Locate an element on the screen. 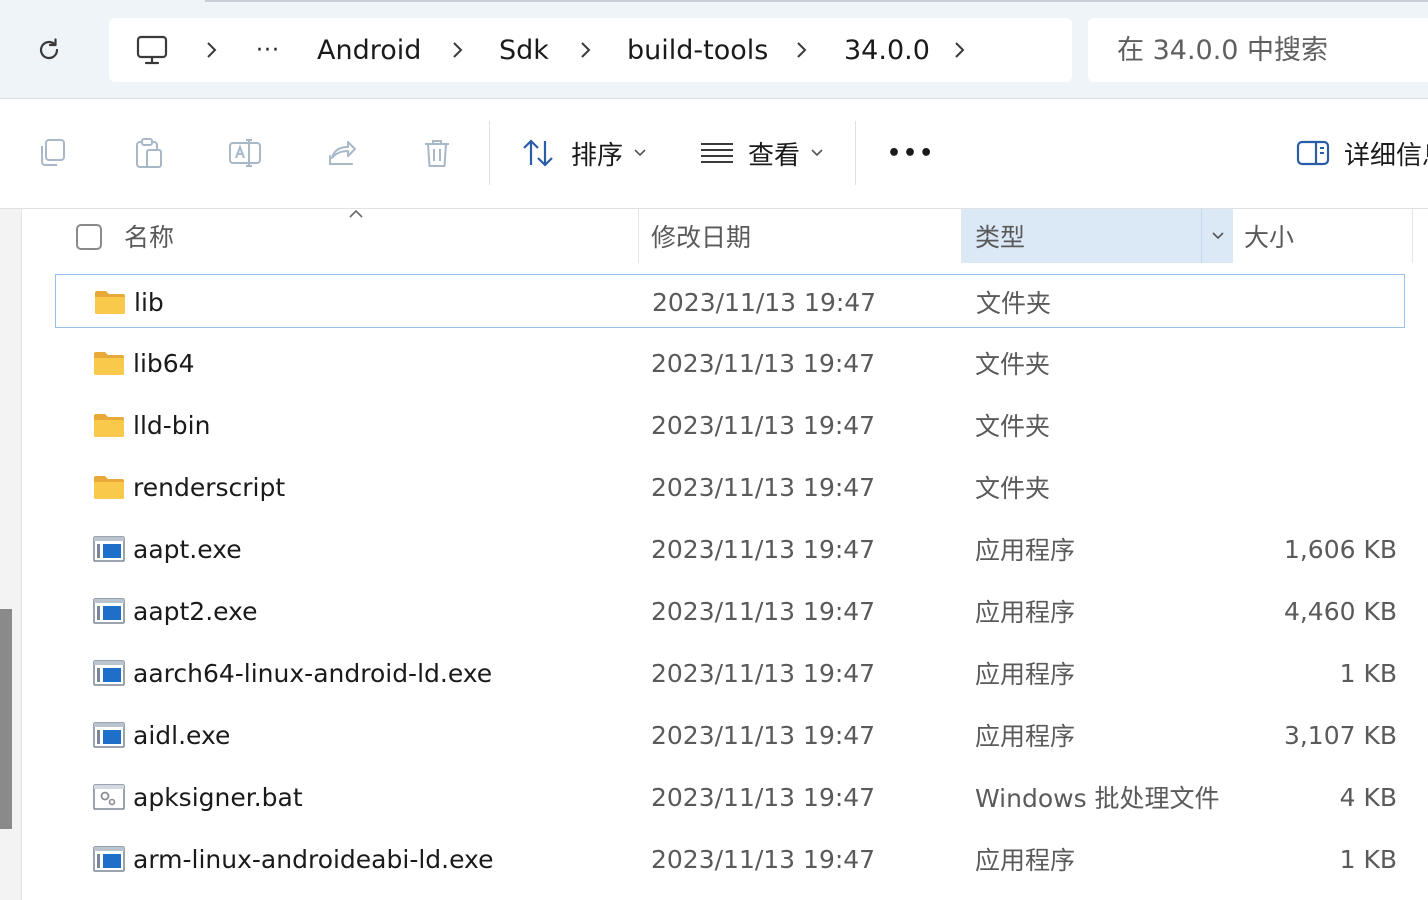  file-row: aapt2.exe 2023/11/13 19:47 应用程序 4,460 KB is located at coordinates (730, 611).